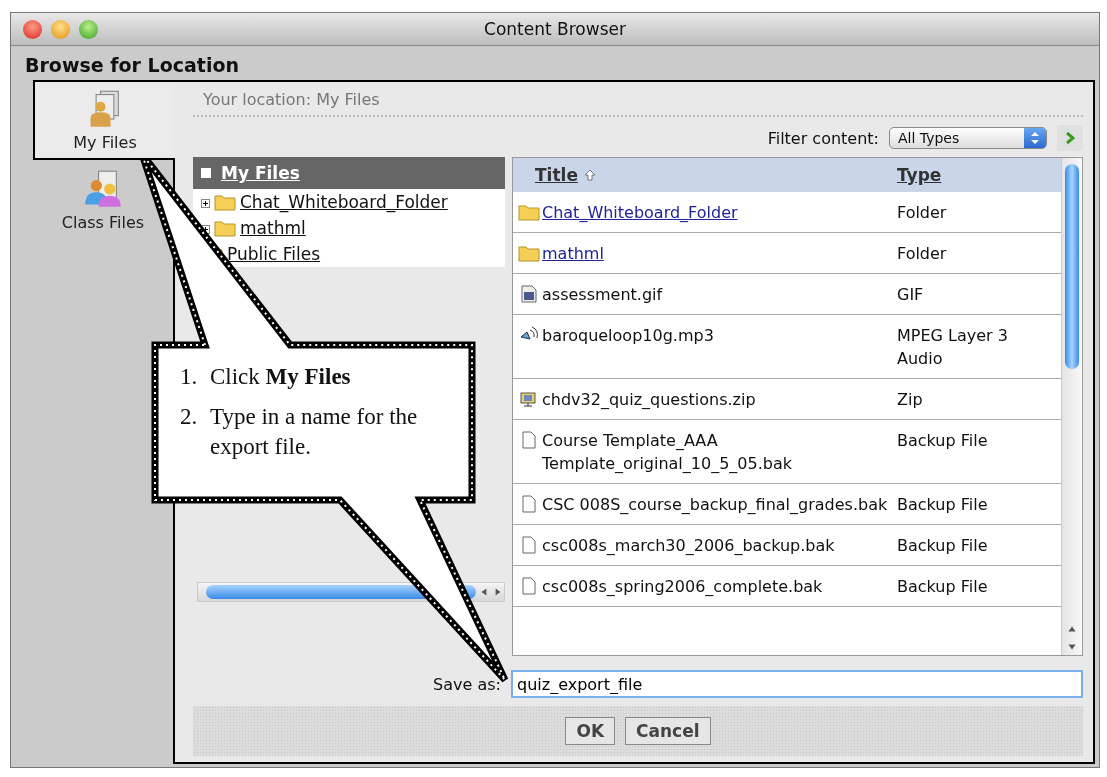 The width and height of the screenshot is (1107, 777). Describe the element at coordinates (952, 347) in the screenshot. I see `file-type: MPEG Layer 3 Audio` at that location.